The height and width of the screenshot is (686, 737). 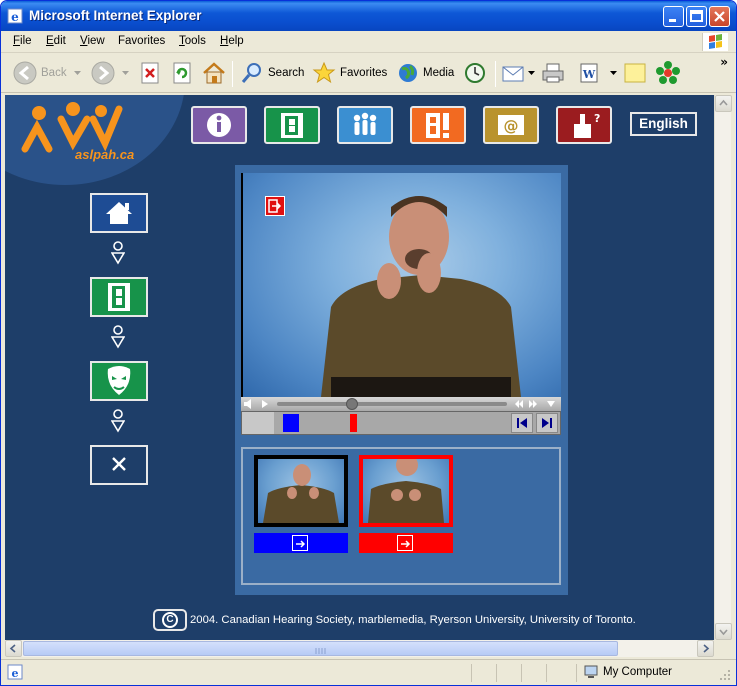 I want to click on nav-alert-button, so click(x=438, y=125).